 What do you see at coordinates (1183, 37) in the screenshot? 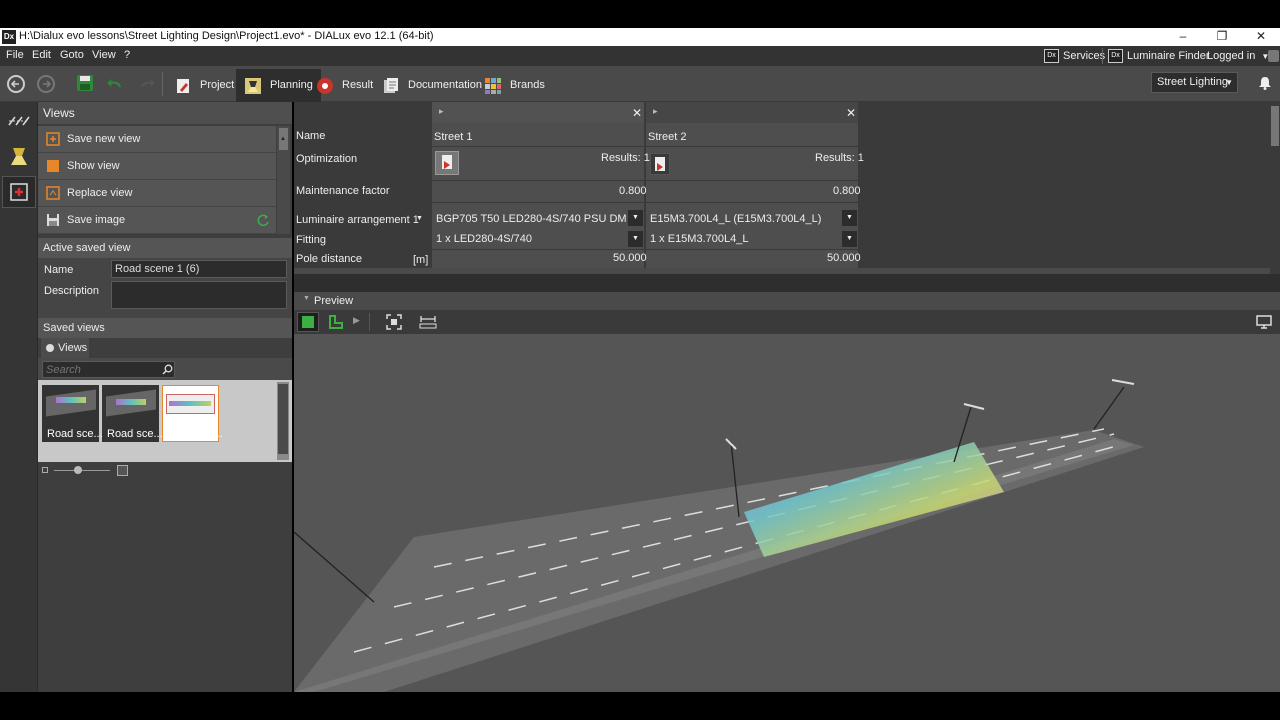
I see `minimize-button: –` at bounding box center [1183, 37].